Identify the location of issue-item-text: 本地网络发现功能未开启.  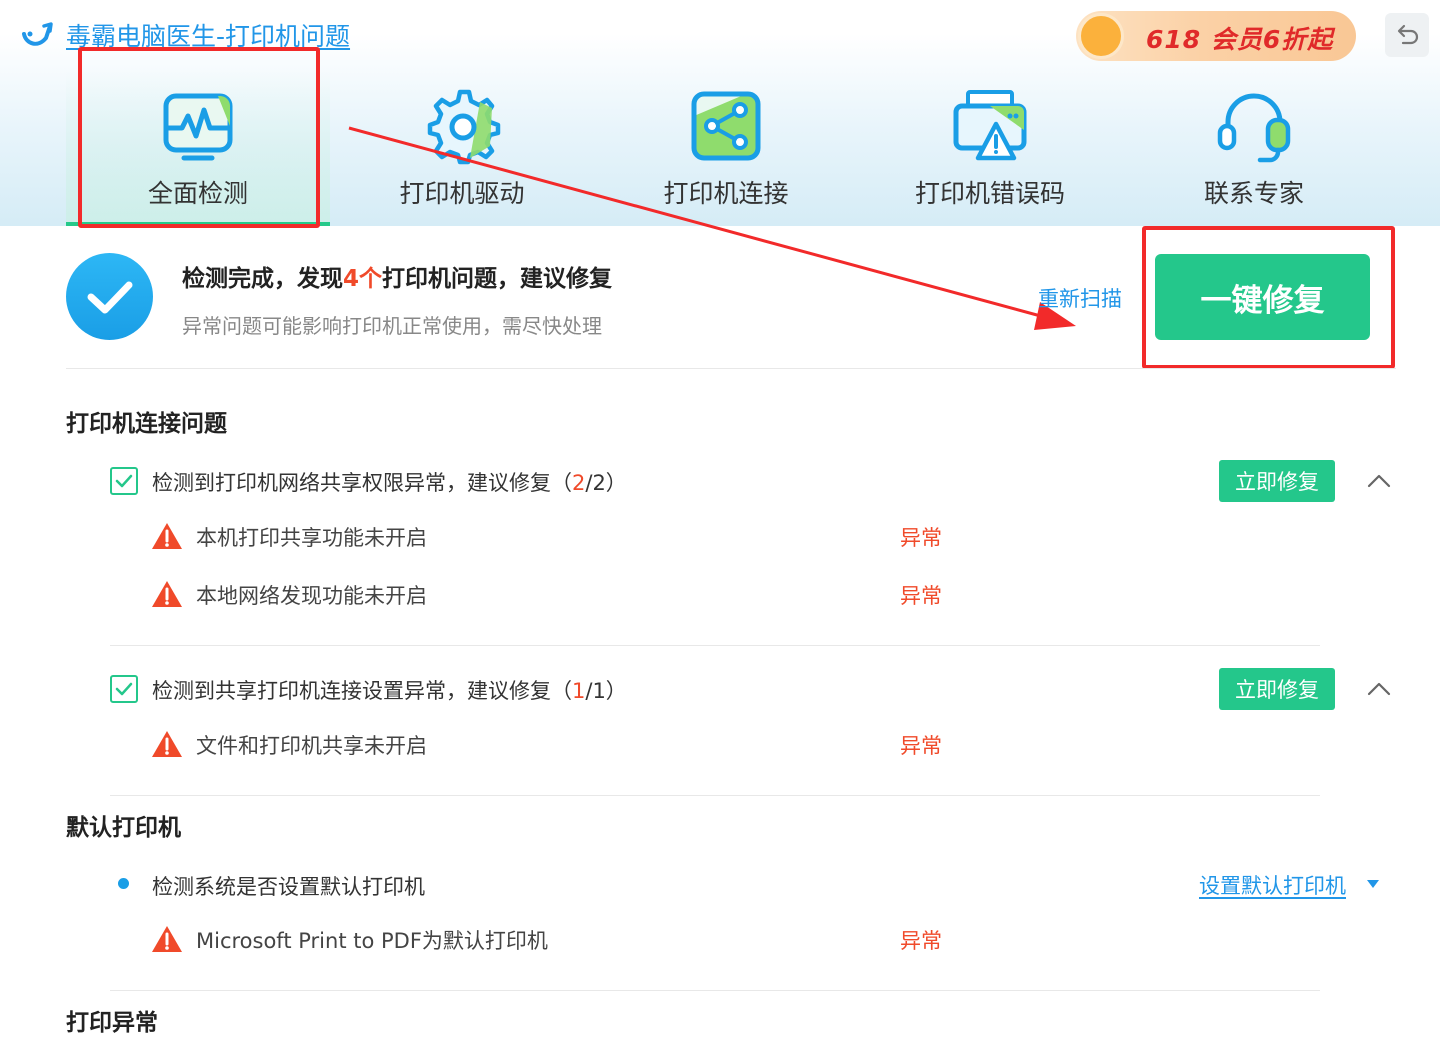
(311, 596).